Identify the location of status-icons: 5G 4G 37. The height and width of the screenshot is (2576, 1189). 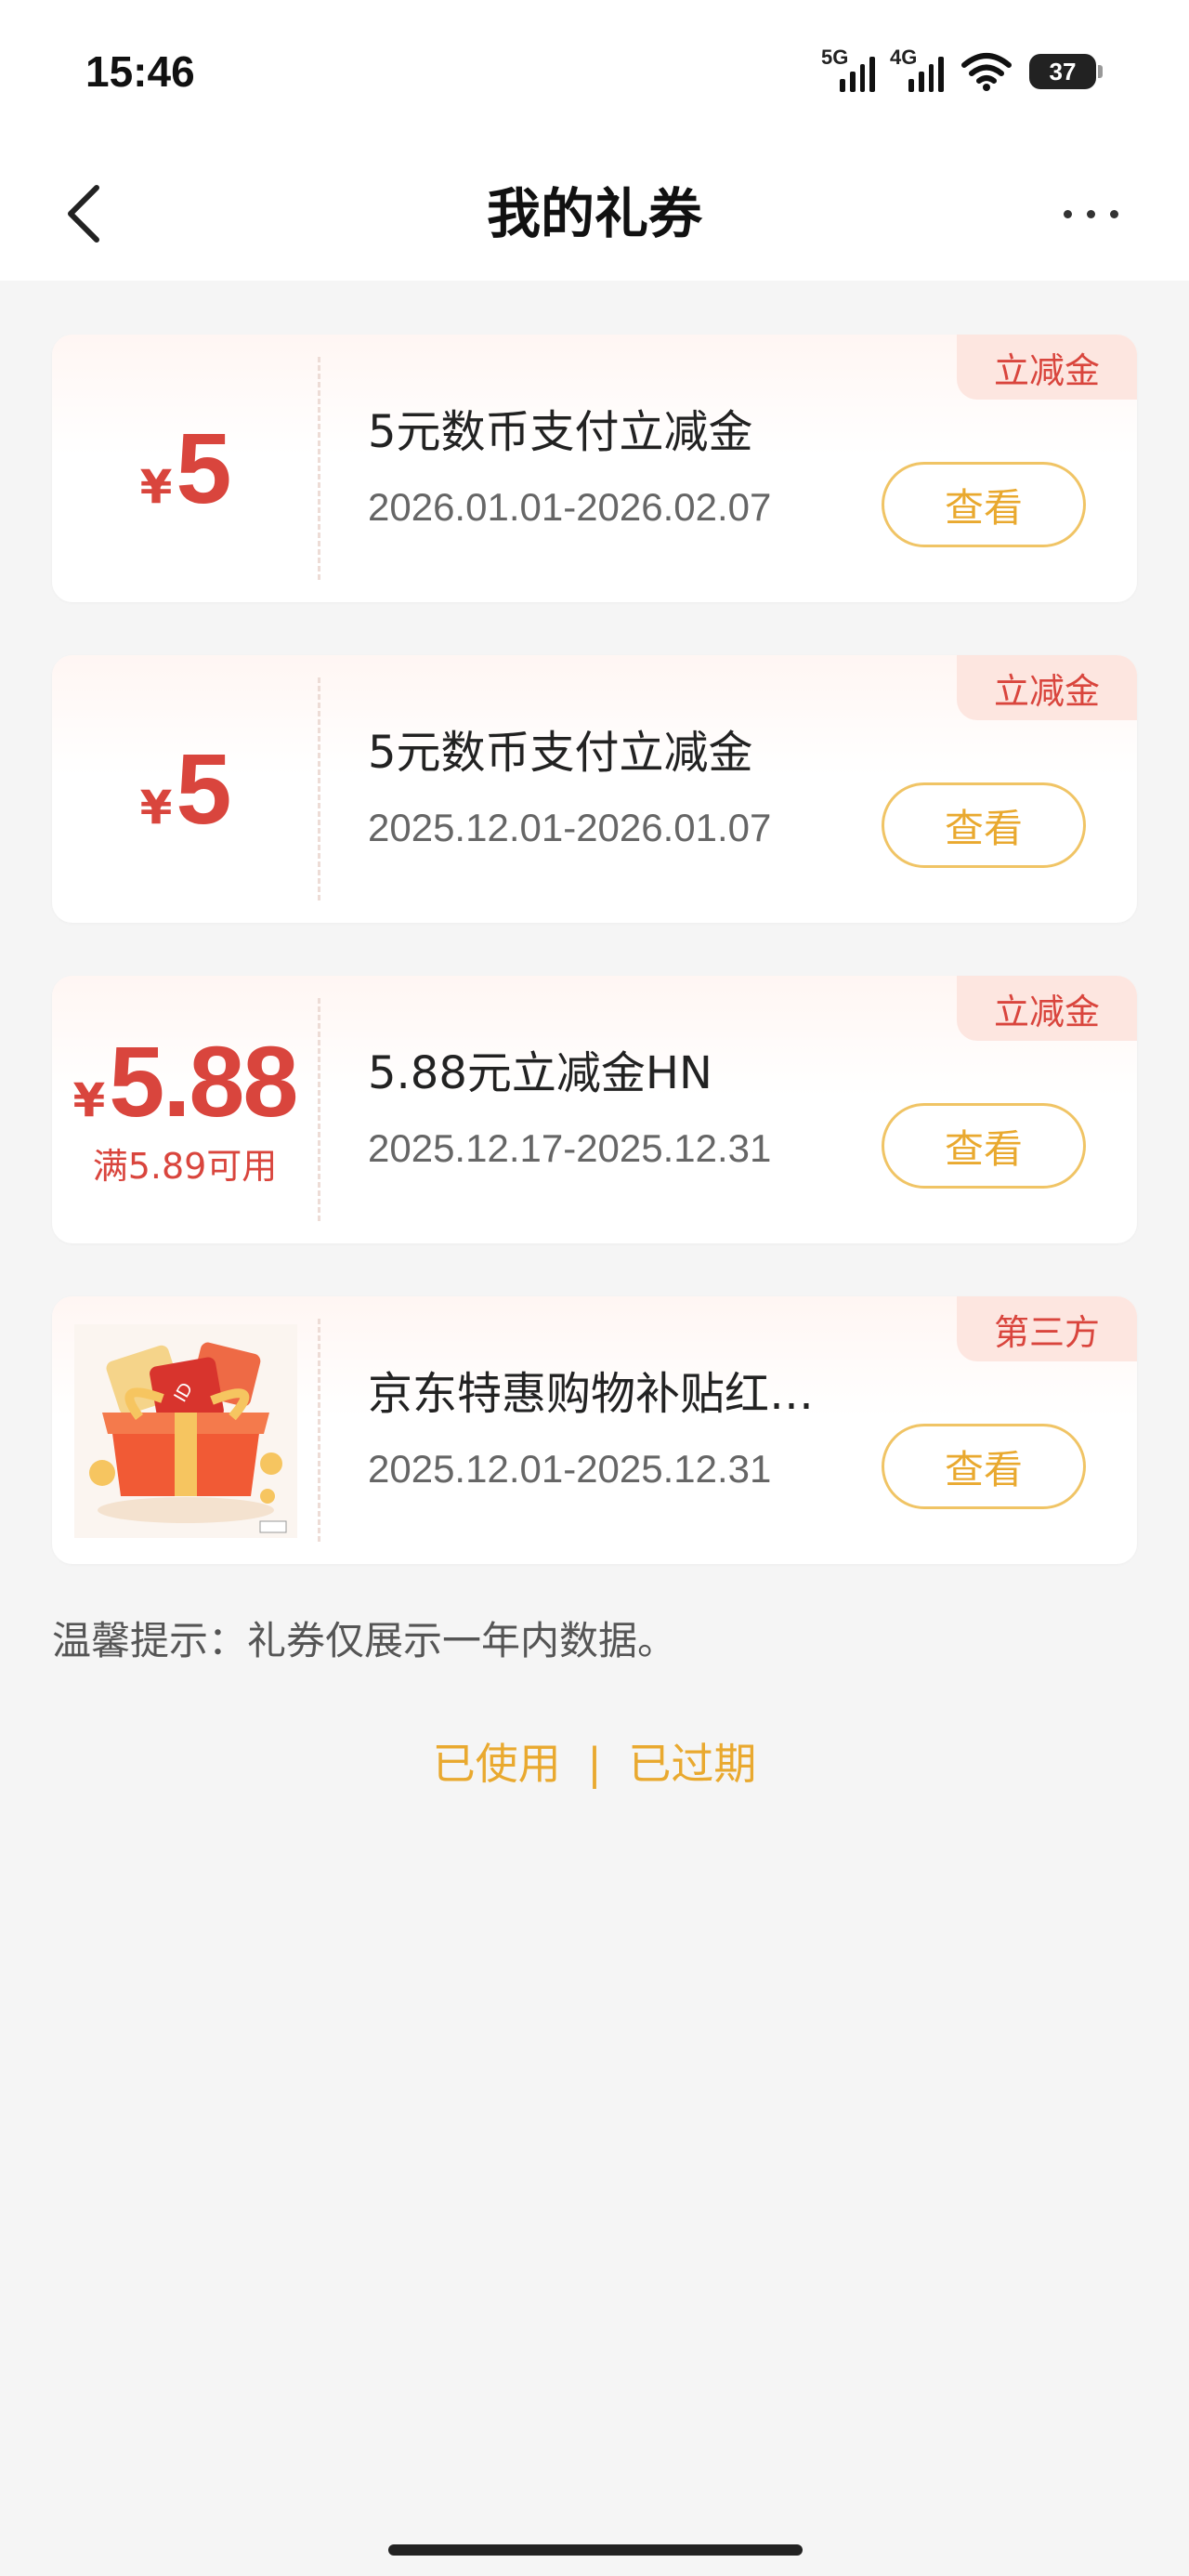
(962, 70).